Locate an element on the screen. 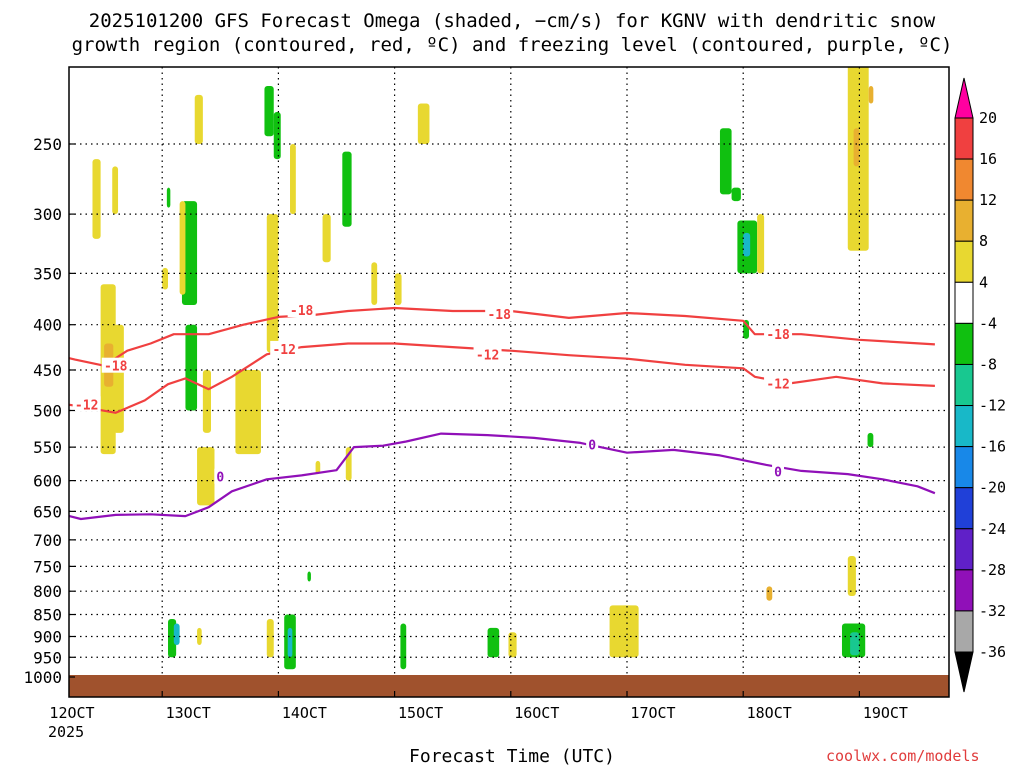  x-tick-label: 13OCT is located at coordinates (188, 713).